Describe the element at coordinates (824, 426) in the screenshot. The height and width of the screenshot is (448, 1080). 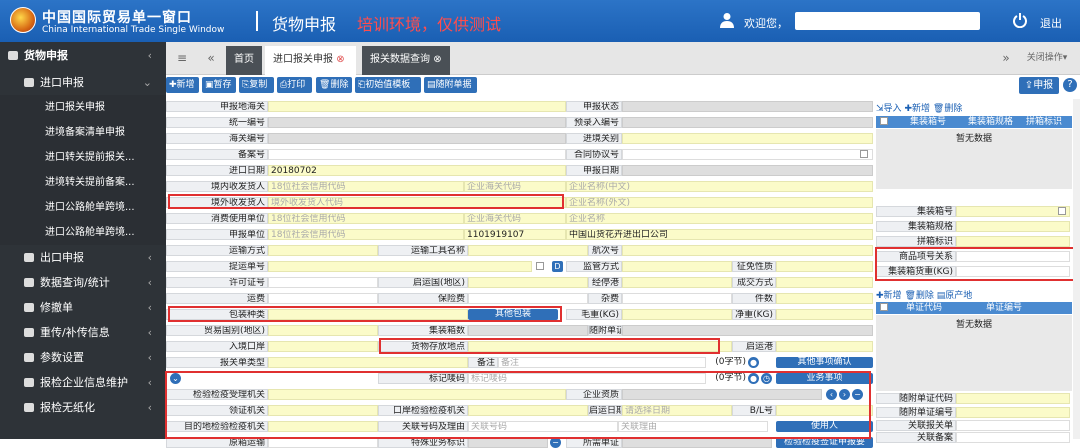
I see `user-button: 使用人` at that location.